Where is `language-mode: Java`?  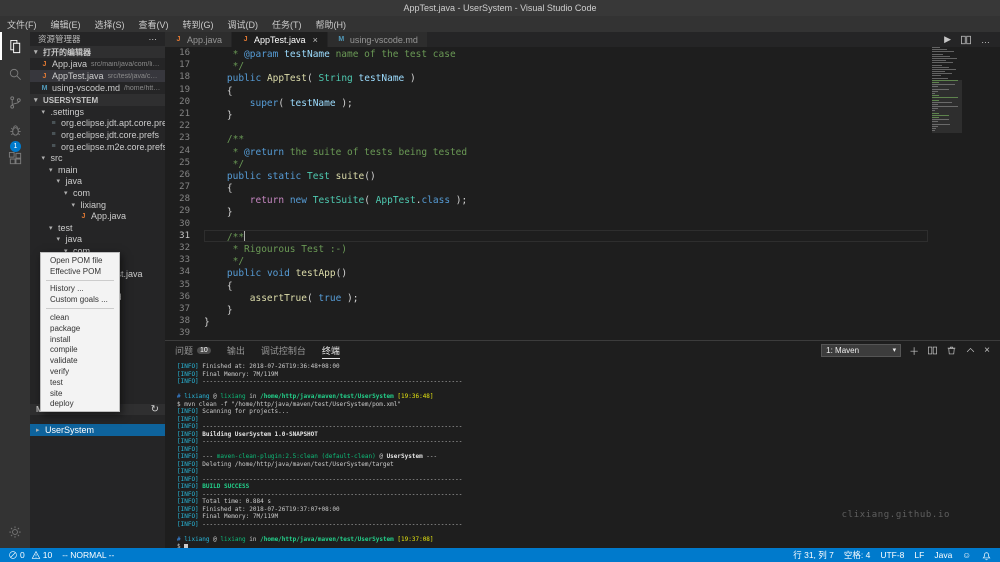
language-mode: Java is located at coordinates (943, 555).